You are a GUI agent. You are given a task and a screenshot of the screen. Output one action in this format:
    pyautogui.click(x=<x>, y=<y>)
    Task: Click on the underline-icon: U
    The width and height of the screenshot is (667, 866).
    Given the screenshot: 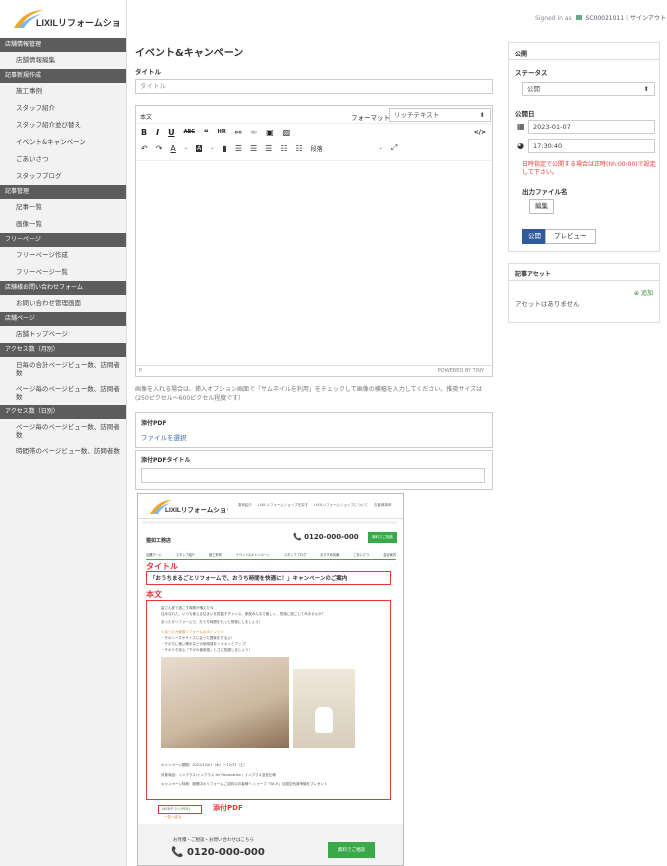 What is the action you would take?
    pyautogui.click(x=171, y=132)
    